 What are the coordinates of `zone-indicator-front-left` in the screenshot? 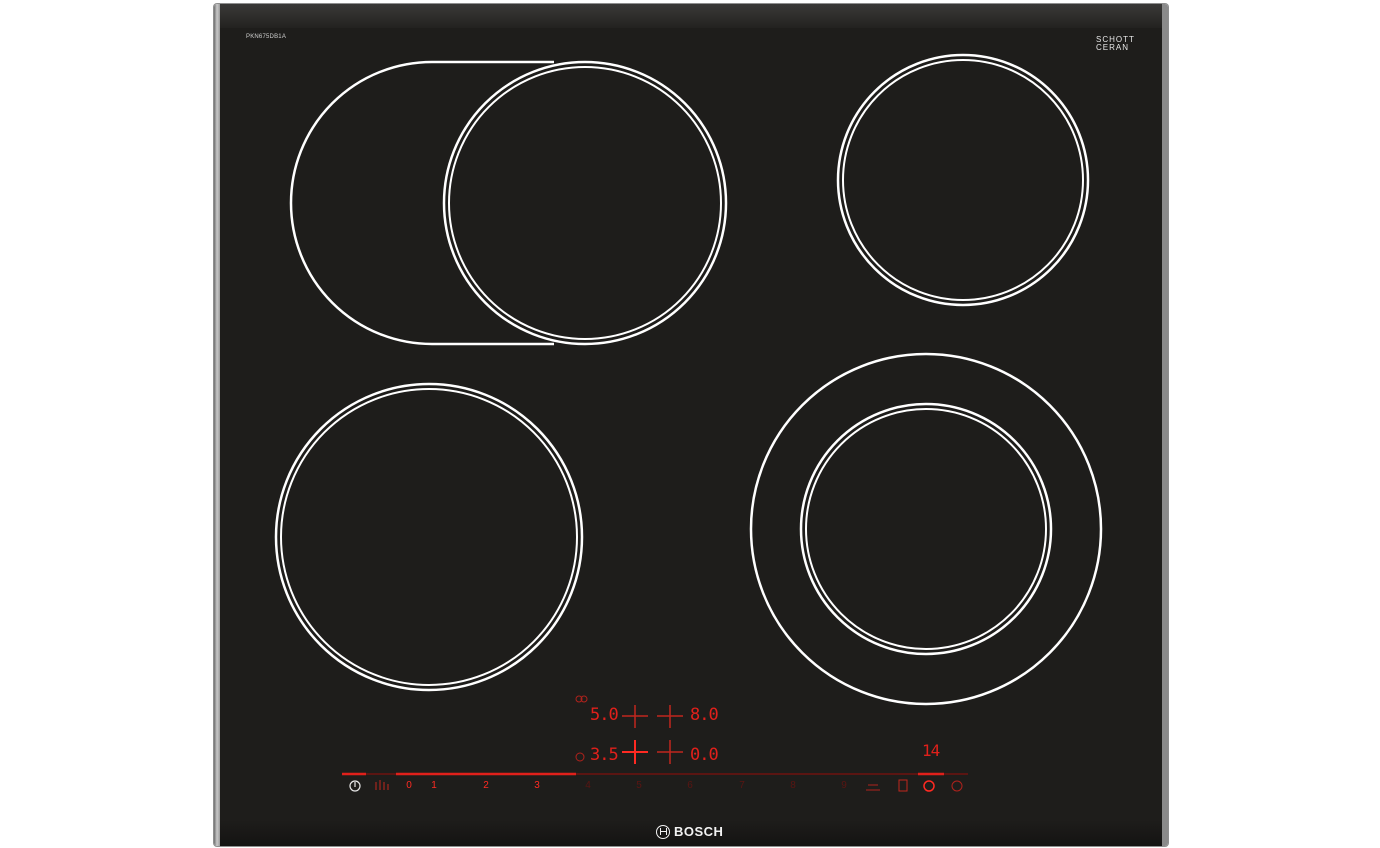 It's located at (635, 752).